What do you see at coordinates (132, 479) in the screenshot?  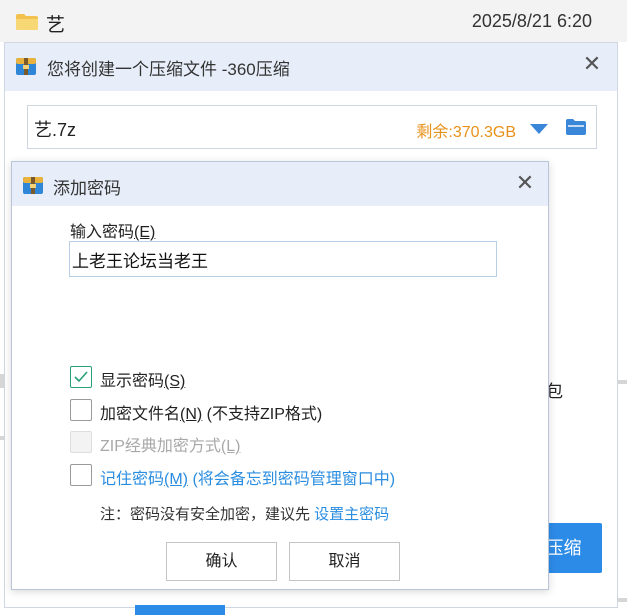 I see `remember-password-text: 记住密码` at bounding box center [132, 479].